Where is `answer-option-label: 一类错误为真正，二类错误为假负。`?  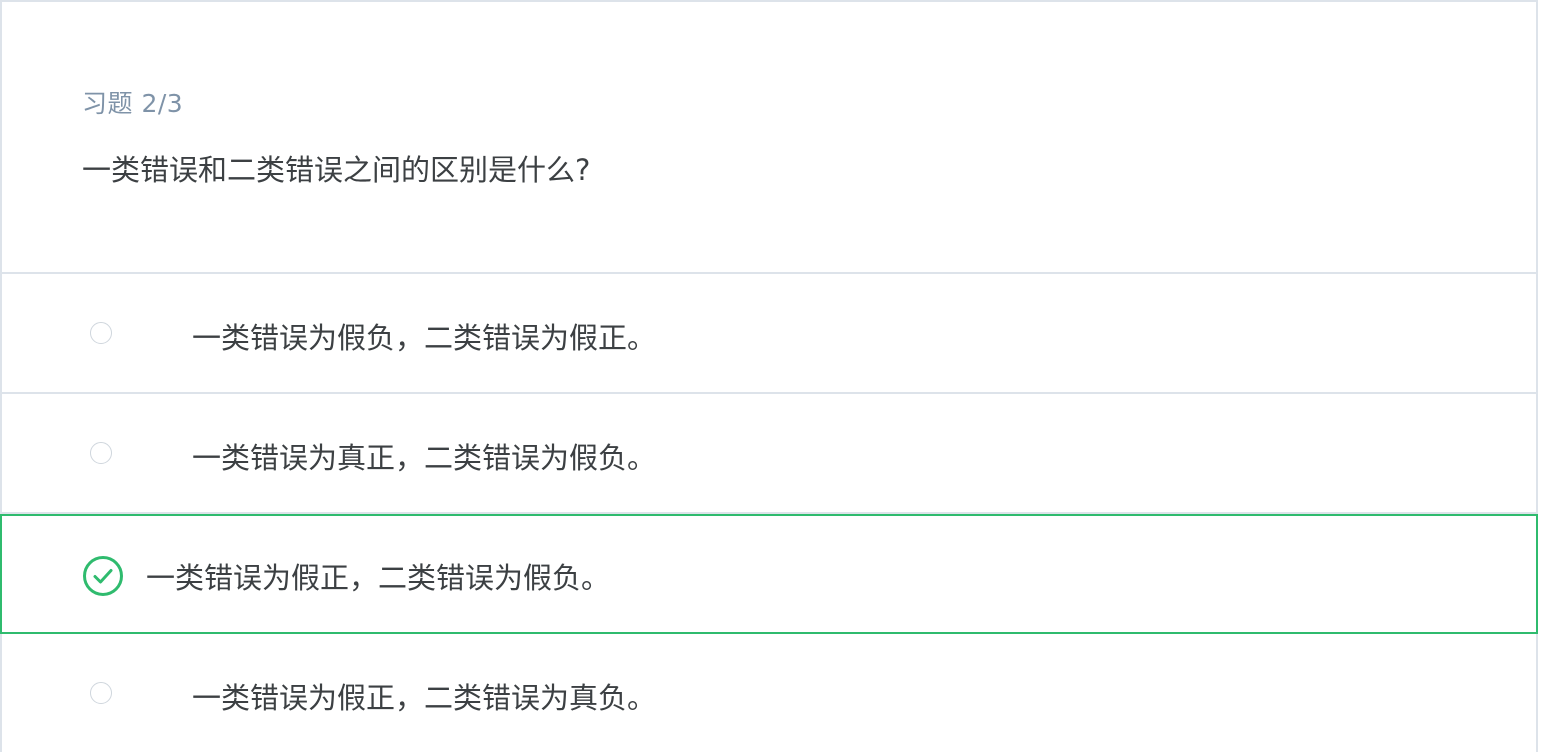
answer-option-label: 一类错误为真正，二类错误为假负。 is located at coordinates (424, 458).